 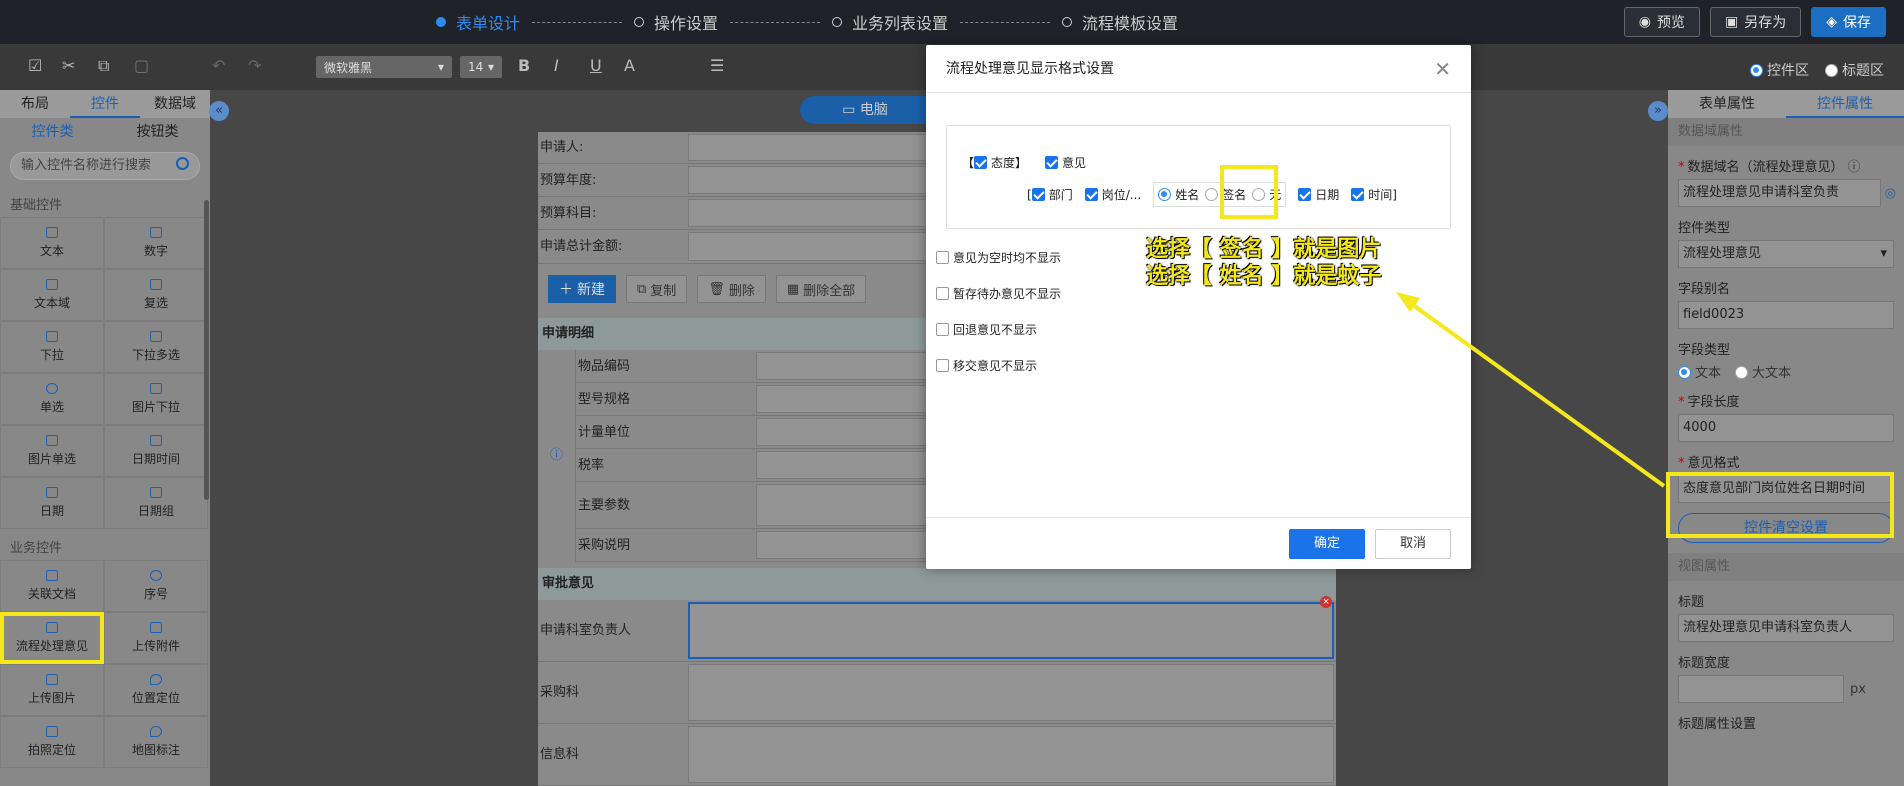 What do you see at coordinates (1535, 393) in the screenshot?
I see `arrow-line` at bounding box center [1535, 393].